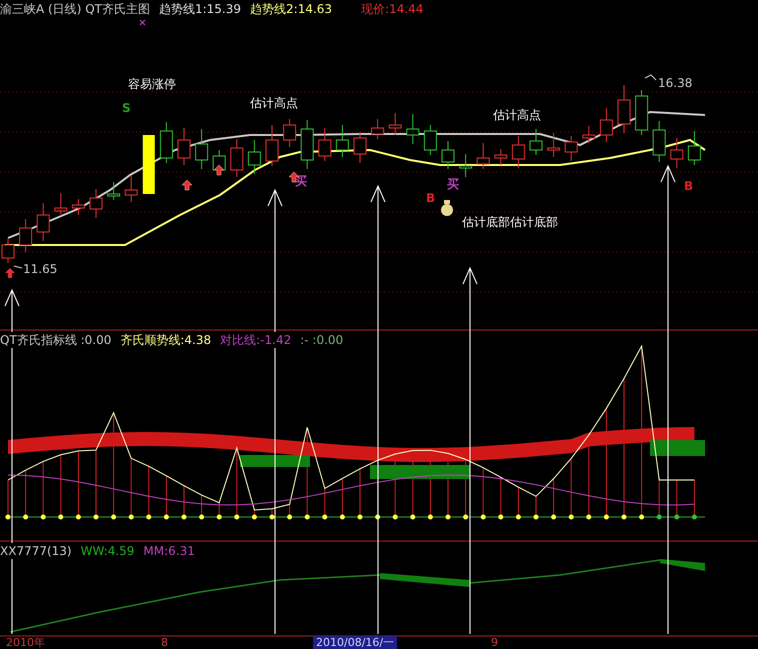 The image size is (758, 649). I want to click on signal-label: 买, so click(453, 184).